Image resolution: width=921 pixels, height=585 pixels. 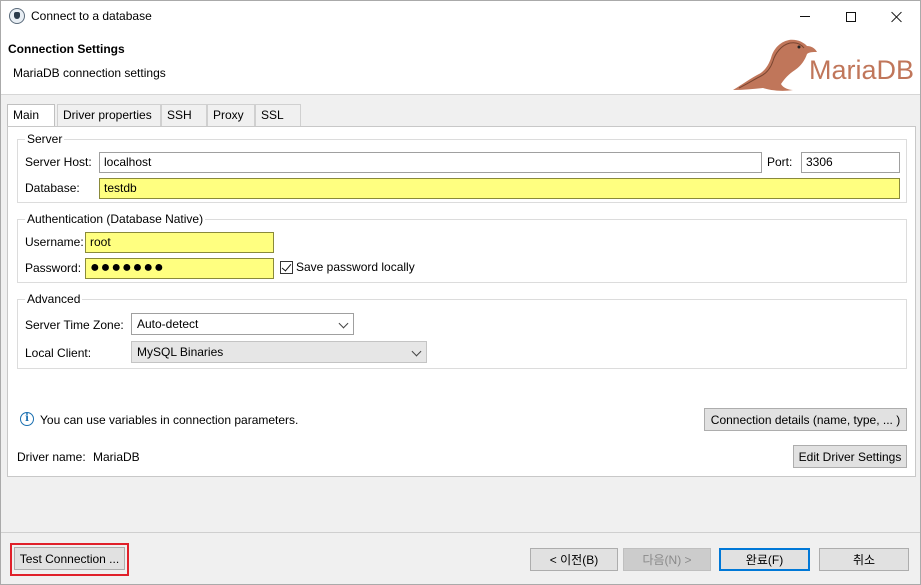 I want to click on database-label: Database:, so click(x=52, y=188).